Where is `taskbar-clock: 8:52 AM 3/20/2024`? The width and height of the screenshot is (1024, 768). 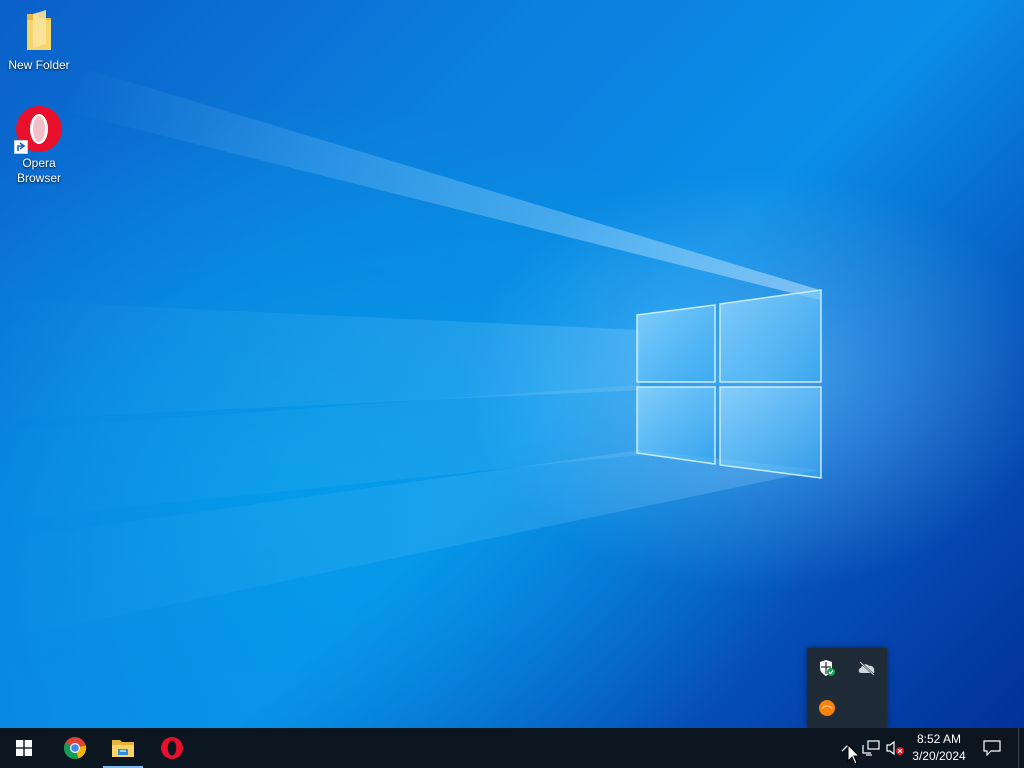
taskbar-clock: 8:52 AM 3/20/2024 is located at coordinates (939, 748).